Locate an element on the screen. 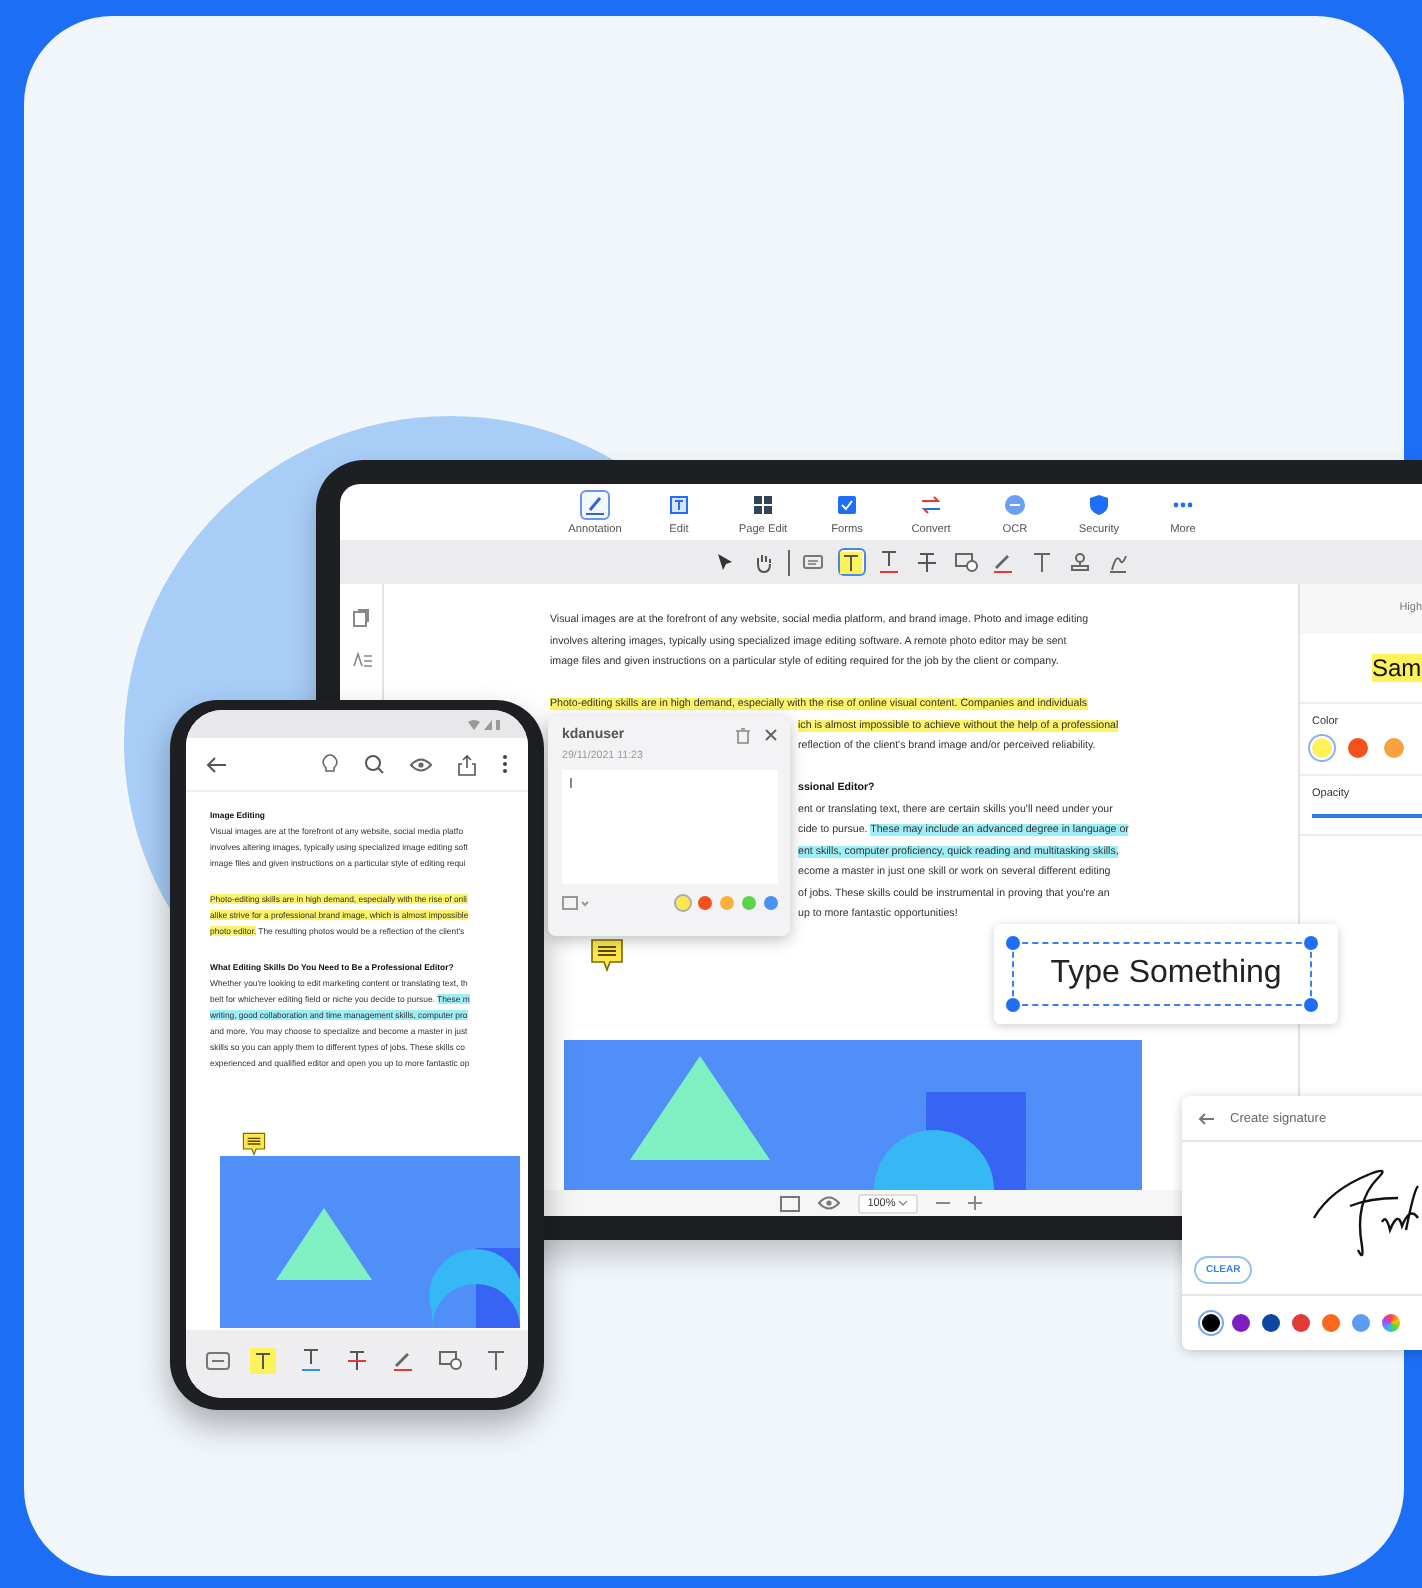 The width and height of the screenshot is (1422, 1588). zoom-out-icon is located at coordinates (943, 1203).